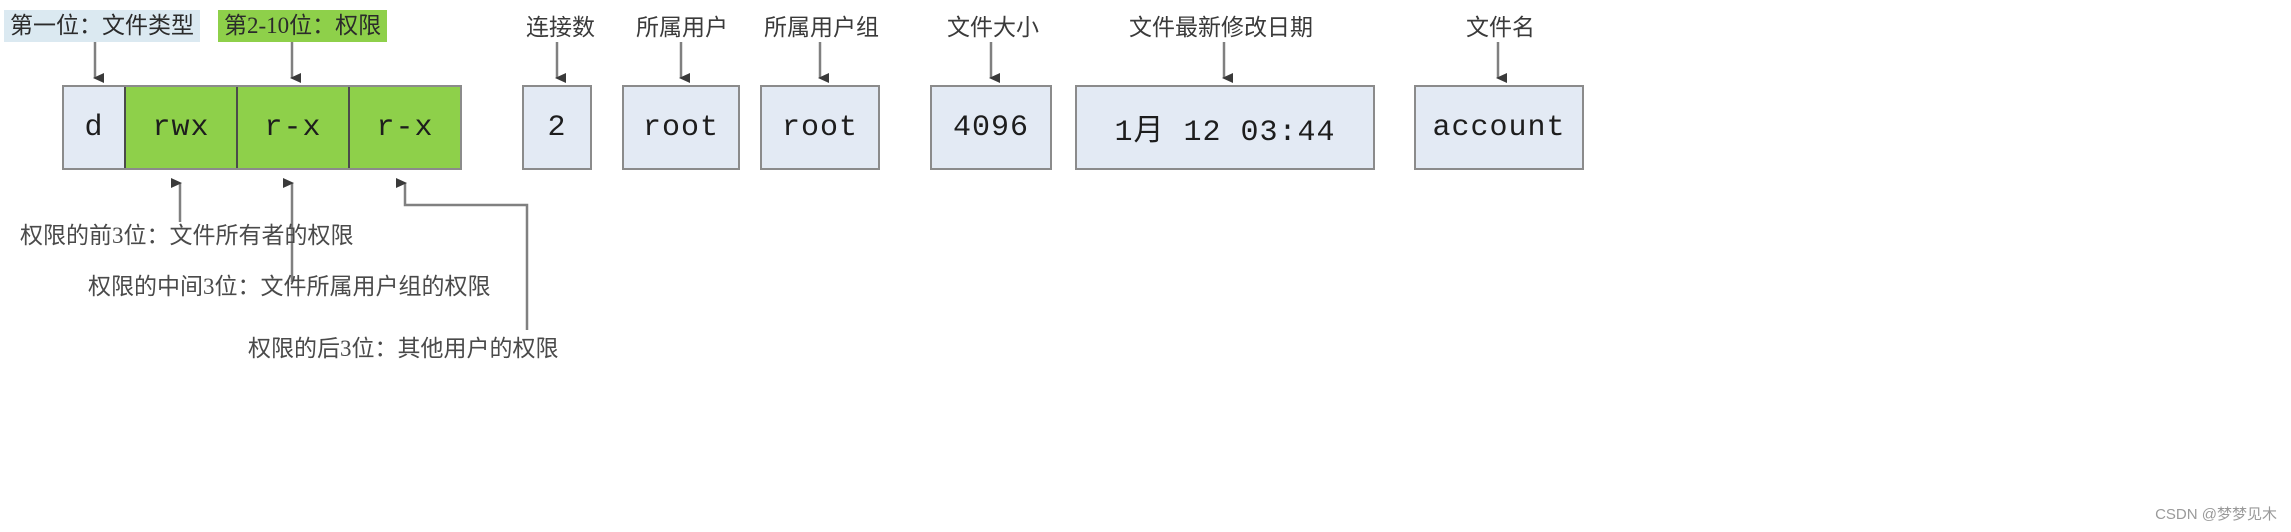 This screenshot has height=532, width=2291. What do you see at coordinates (294, 127) in the screenshot?
I see `cell-group-perms: r-x` at bounding box center [294, 127].